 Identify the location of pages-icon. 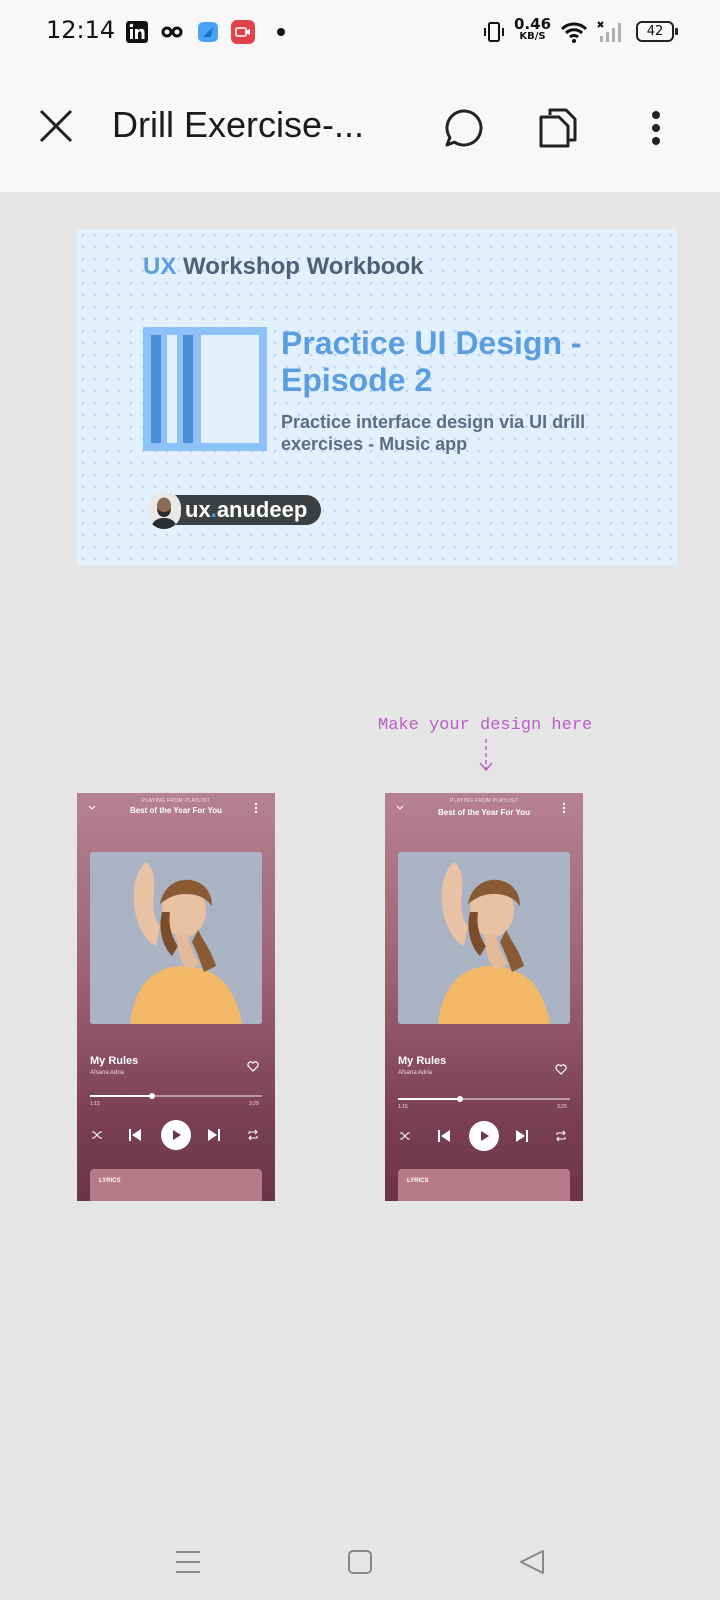
(558, 128).